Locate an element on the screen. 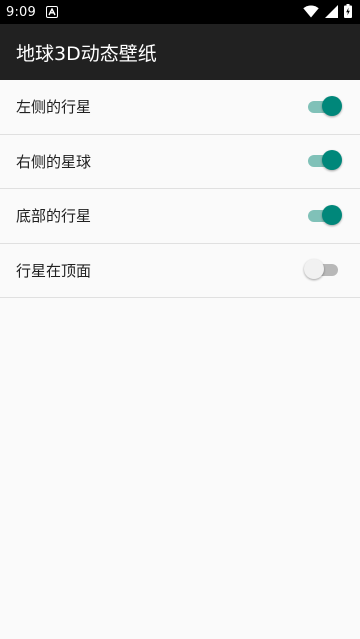  status-time: 9:09 is located at coordinates (21, 12).